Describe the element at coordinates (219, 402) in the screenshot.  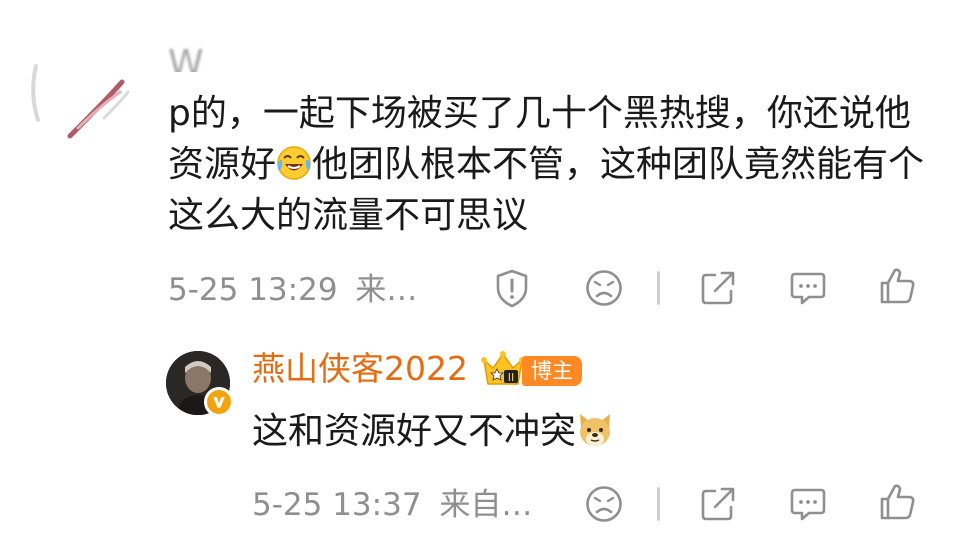
I see `verified-v-badge-icon` at that location.